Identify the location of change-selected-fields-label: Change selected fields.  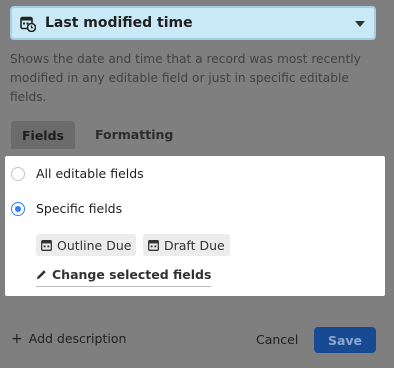
(132, 274).